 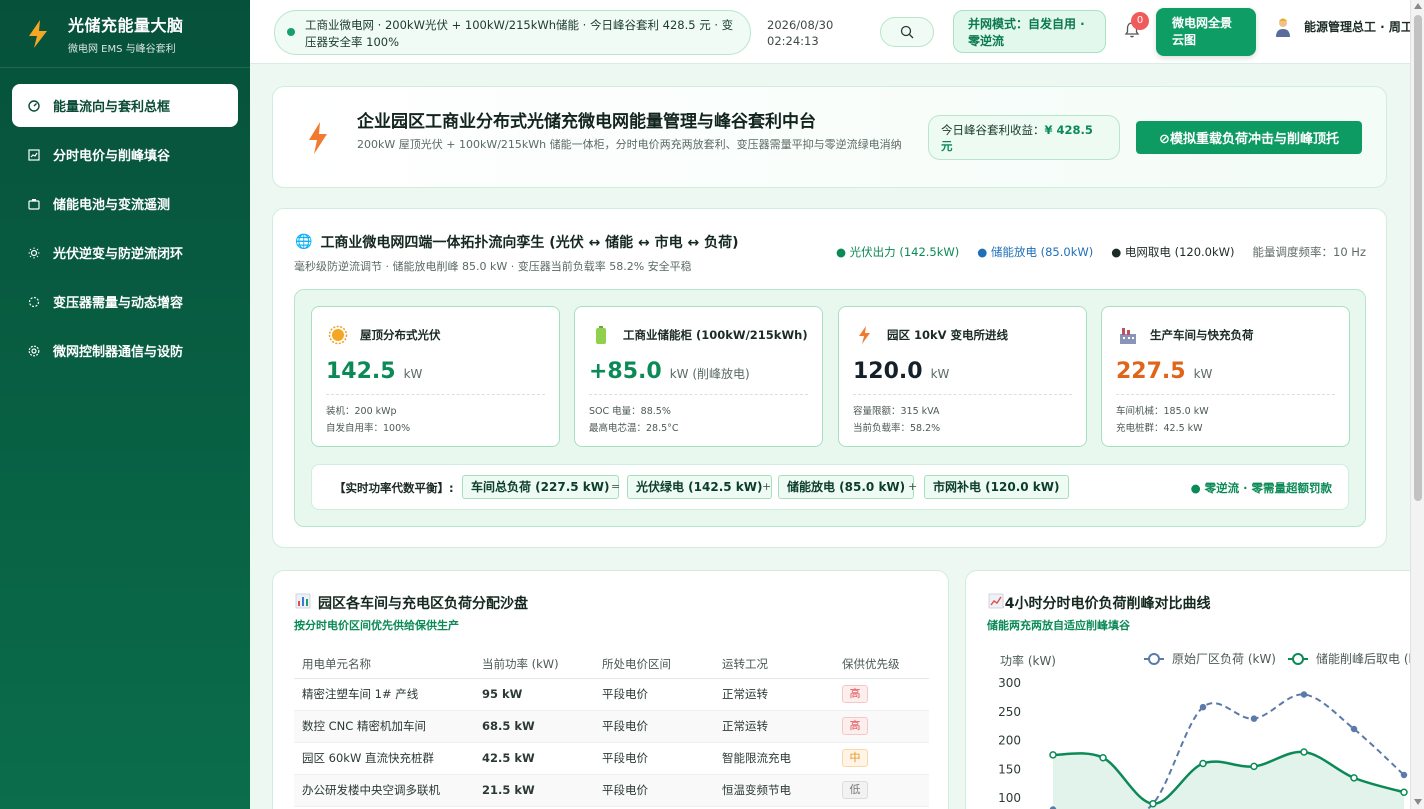 I want to click on avatar, so click(x=1283, y=27).